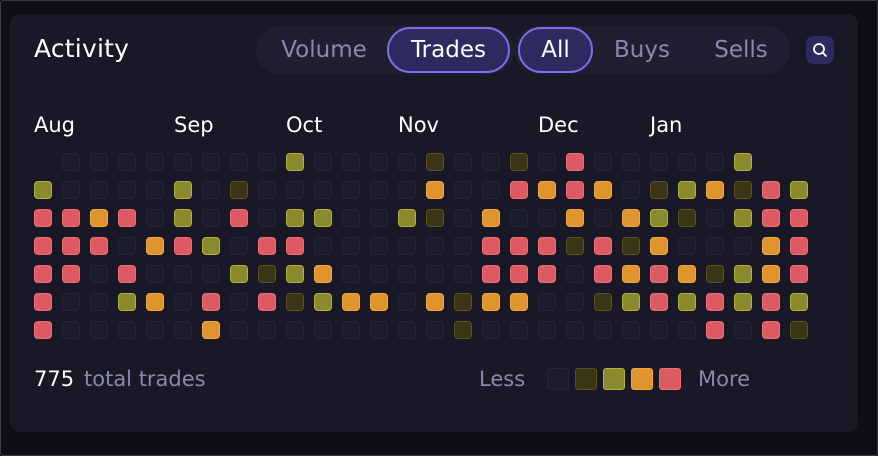  What do you see at coordinates (555, 50) in the screenshot?
I see `tab-all: All` at bounding box center [555, 50].